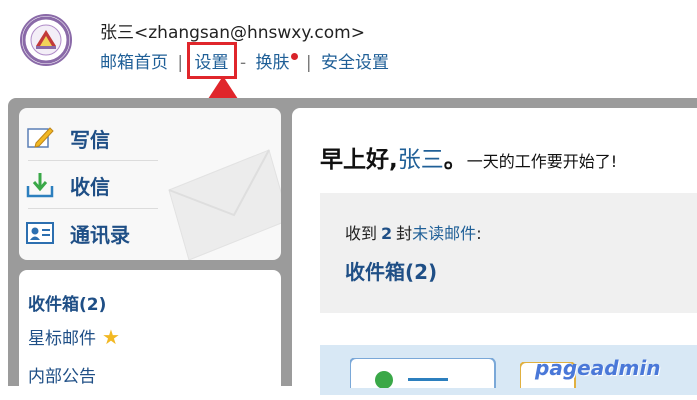  What do you see at coordinates (224, 204) in the screenshot?
I see `envelope-decoration-icon` at bounding box center [224, 204].